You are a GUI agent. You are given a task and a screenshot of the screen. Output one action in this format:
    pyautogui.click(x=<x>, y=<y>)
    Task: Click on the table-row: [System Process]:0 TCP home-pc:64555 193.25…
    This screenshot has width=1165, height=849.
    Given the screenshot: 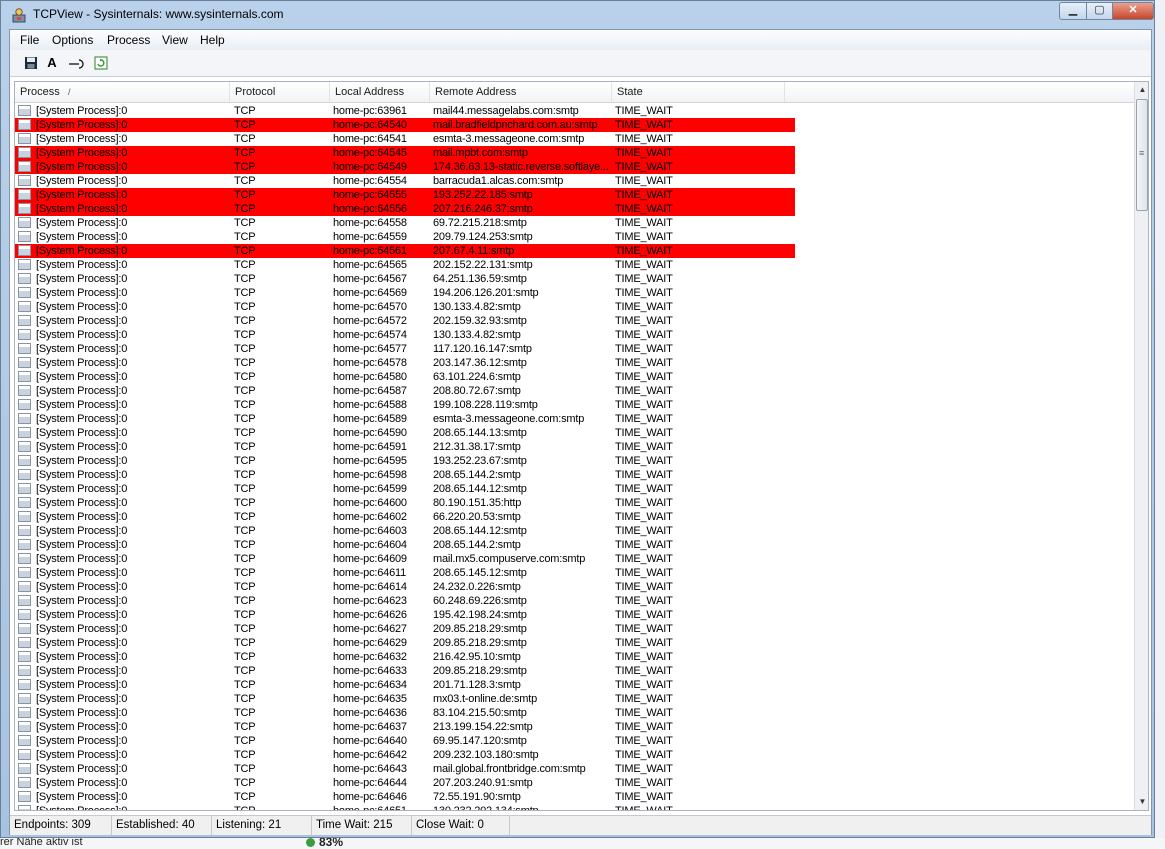 What is the action you would take?
    pyautogui.click(x=405, y=195)
    